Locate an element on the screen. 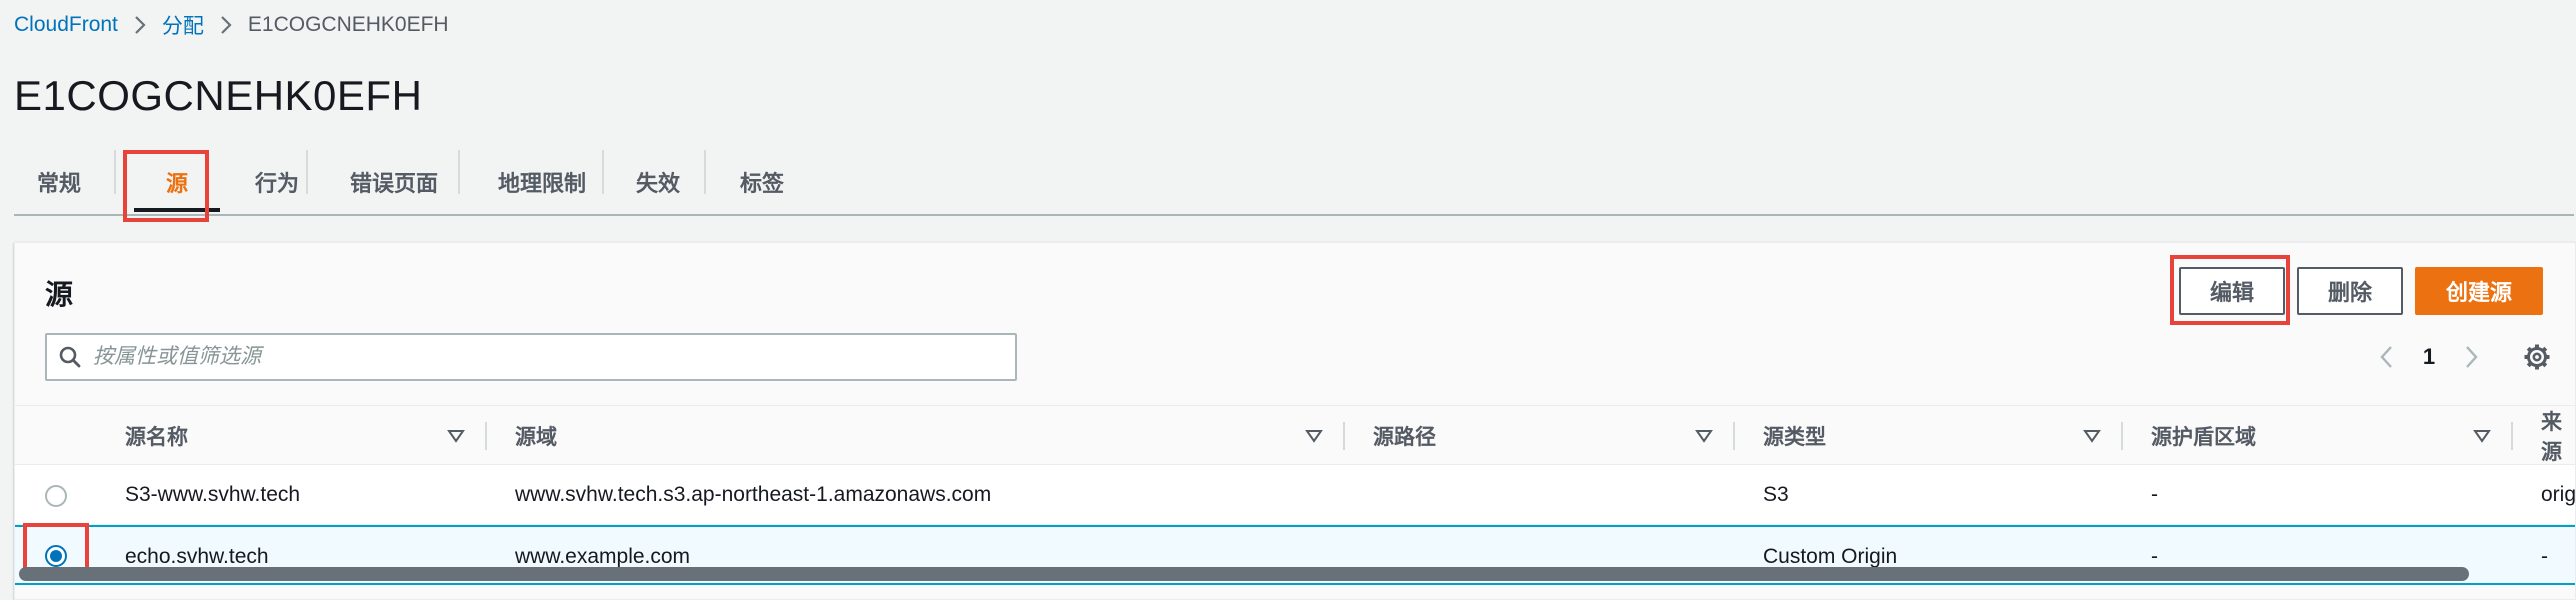 The image size is (2576, 600). column-header-origin-access: 来源 is located at coordinates (2558, 436).